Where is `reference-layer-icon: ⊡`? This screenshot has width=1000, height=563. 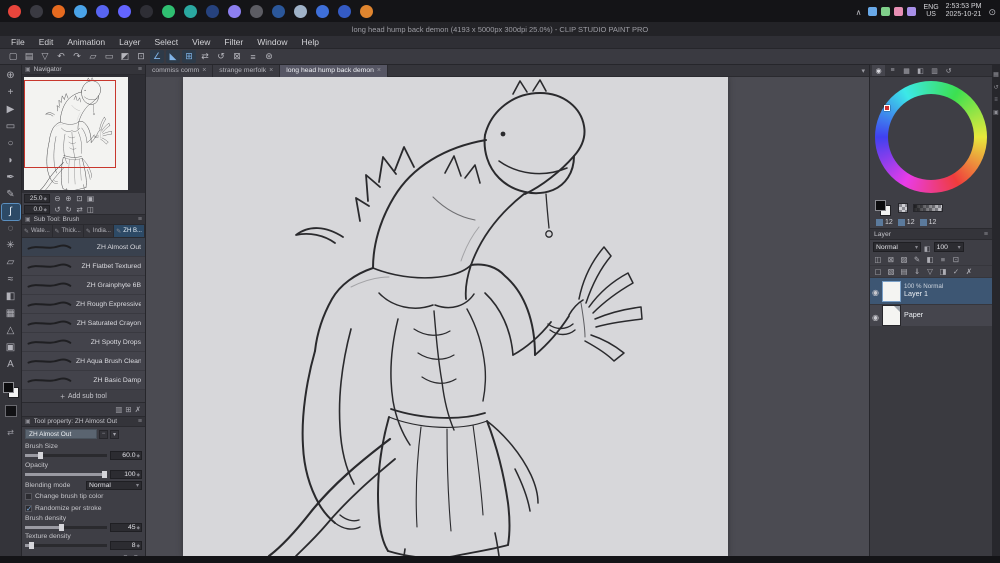 reference-layer-icon: ⊡ is located at coordinates (956, 259).